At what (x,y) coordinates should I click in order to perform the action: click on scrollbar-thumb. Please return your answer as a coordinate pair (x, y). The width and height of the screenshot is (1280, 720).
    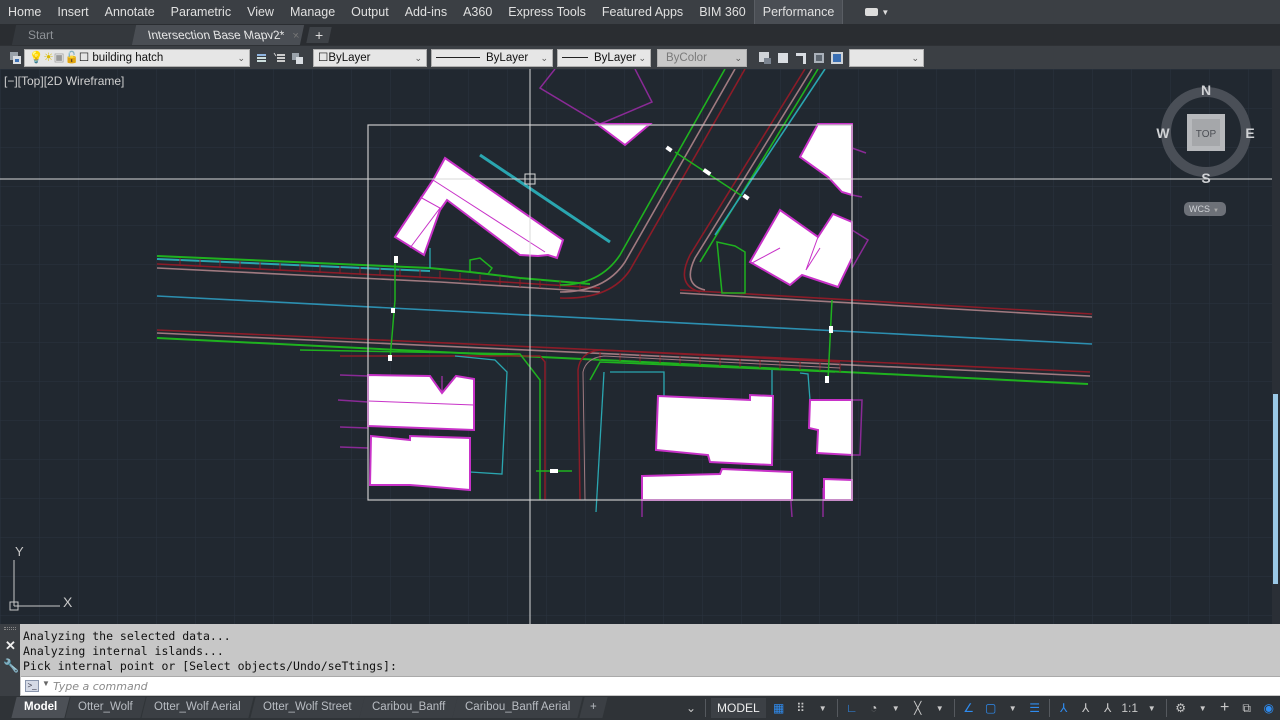
    Looking at the image, I should click on (1275, 489).